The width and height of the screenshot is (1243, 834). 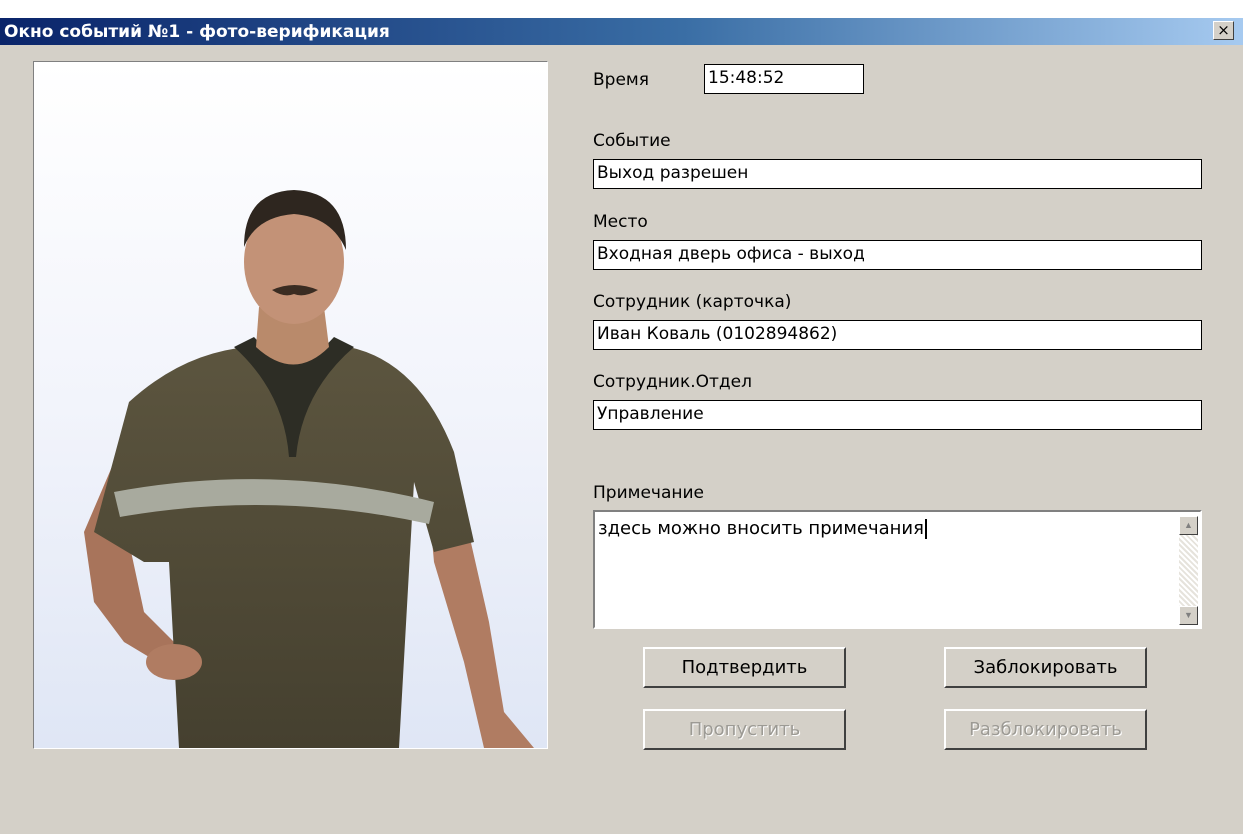 What do you see at coordinates (784, 79) in the screenshot?
I see `time-field: 15:48:52` at bounding box center [784, 79].